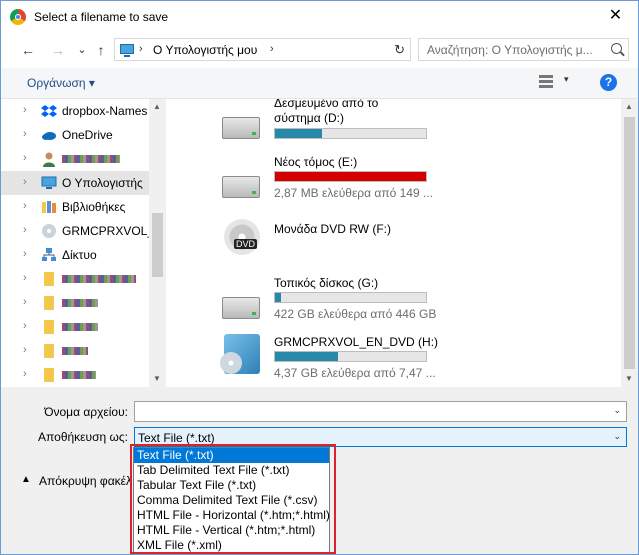  Describe the element at coordinates (83, 437) in the screenshot. I see `save-as-type-label: Αποθήκευση ως:` at that location.